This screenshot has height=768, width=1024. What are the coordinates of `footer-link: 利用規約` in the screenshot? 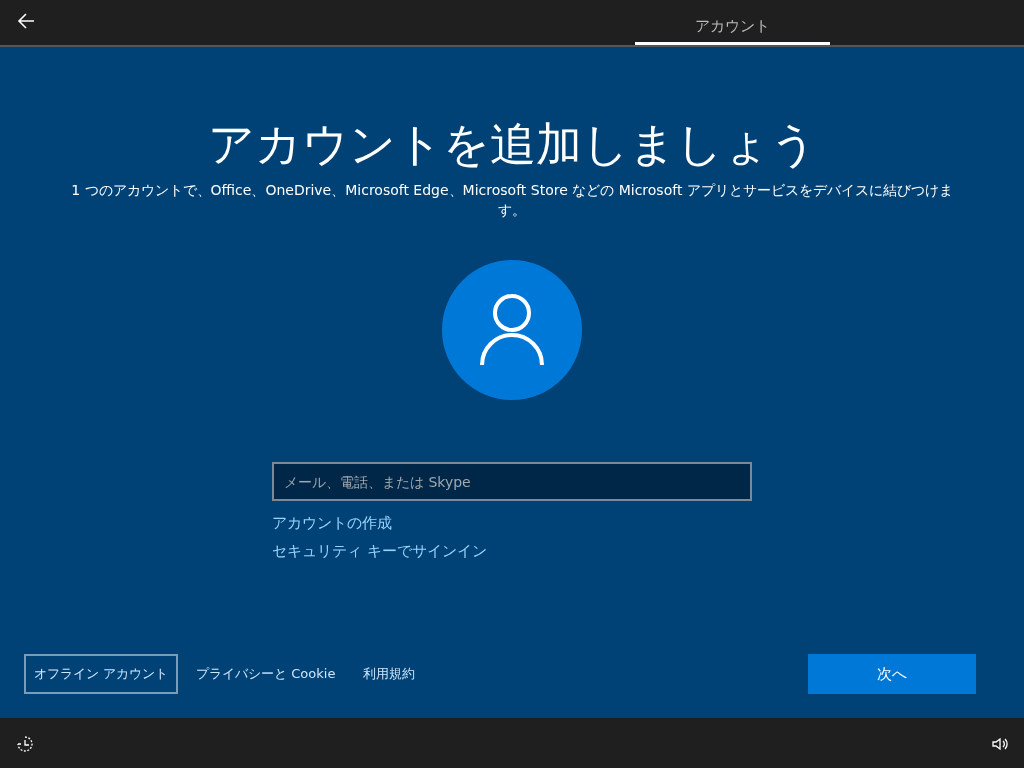 It's located at (389, 674).